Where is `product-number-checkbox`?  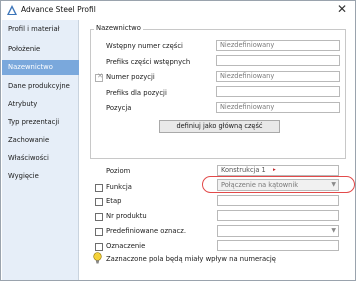 product-number-checkbox is located at coordinates (99, 217).